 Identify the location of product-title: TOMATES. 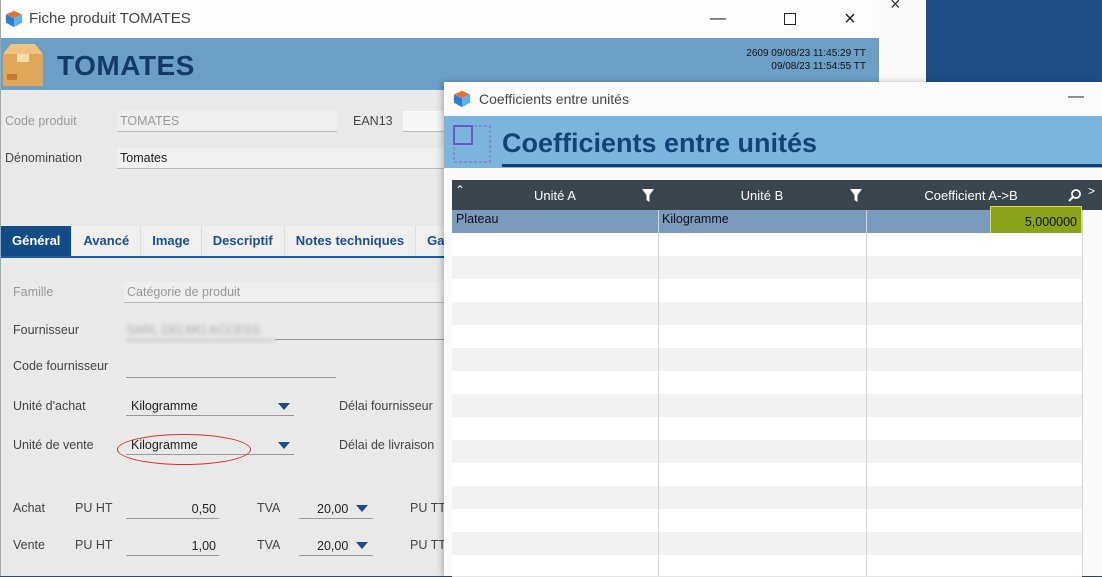
(126, 65).